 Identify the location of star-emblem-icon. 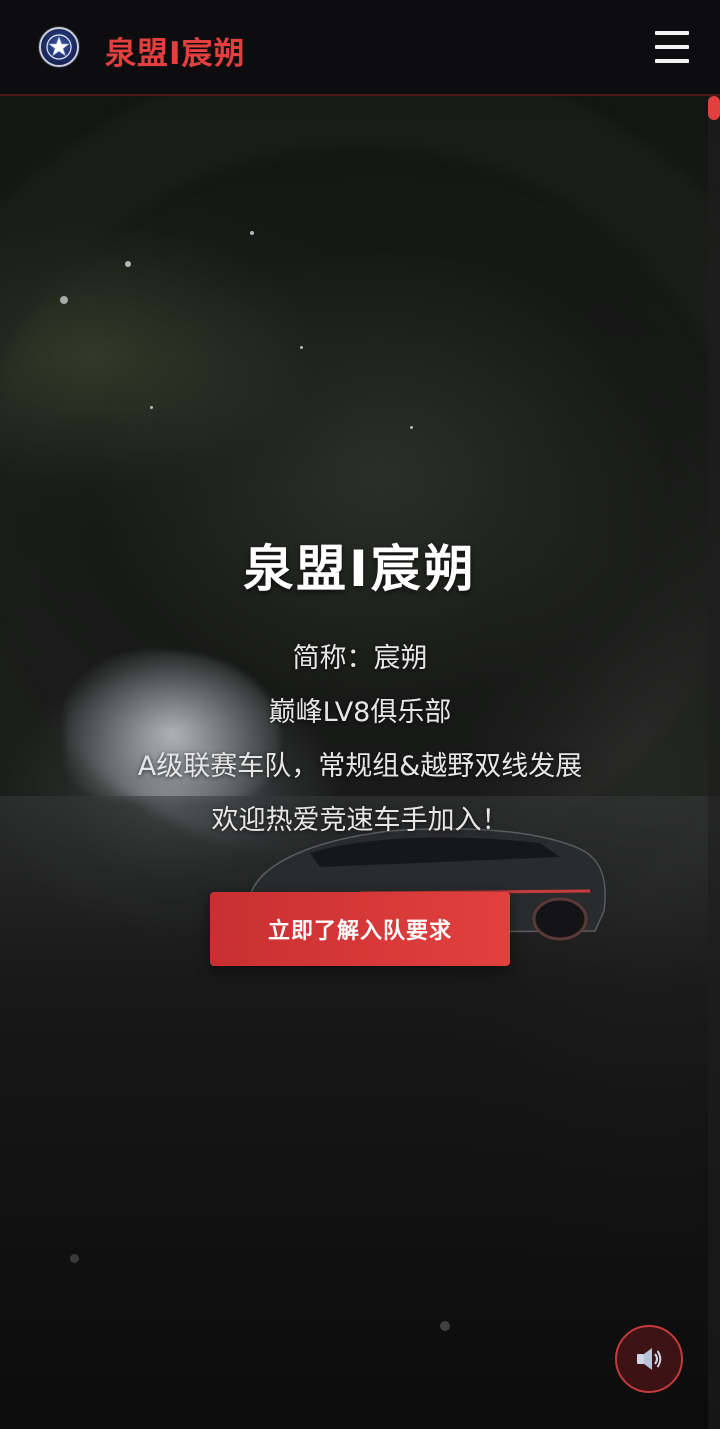
(59, 47).